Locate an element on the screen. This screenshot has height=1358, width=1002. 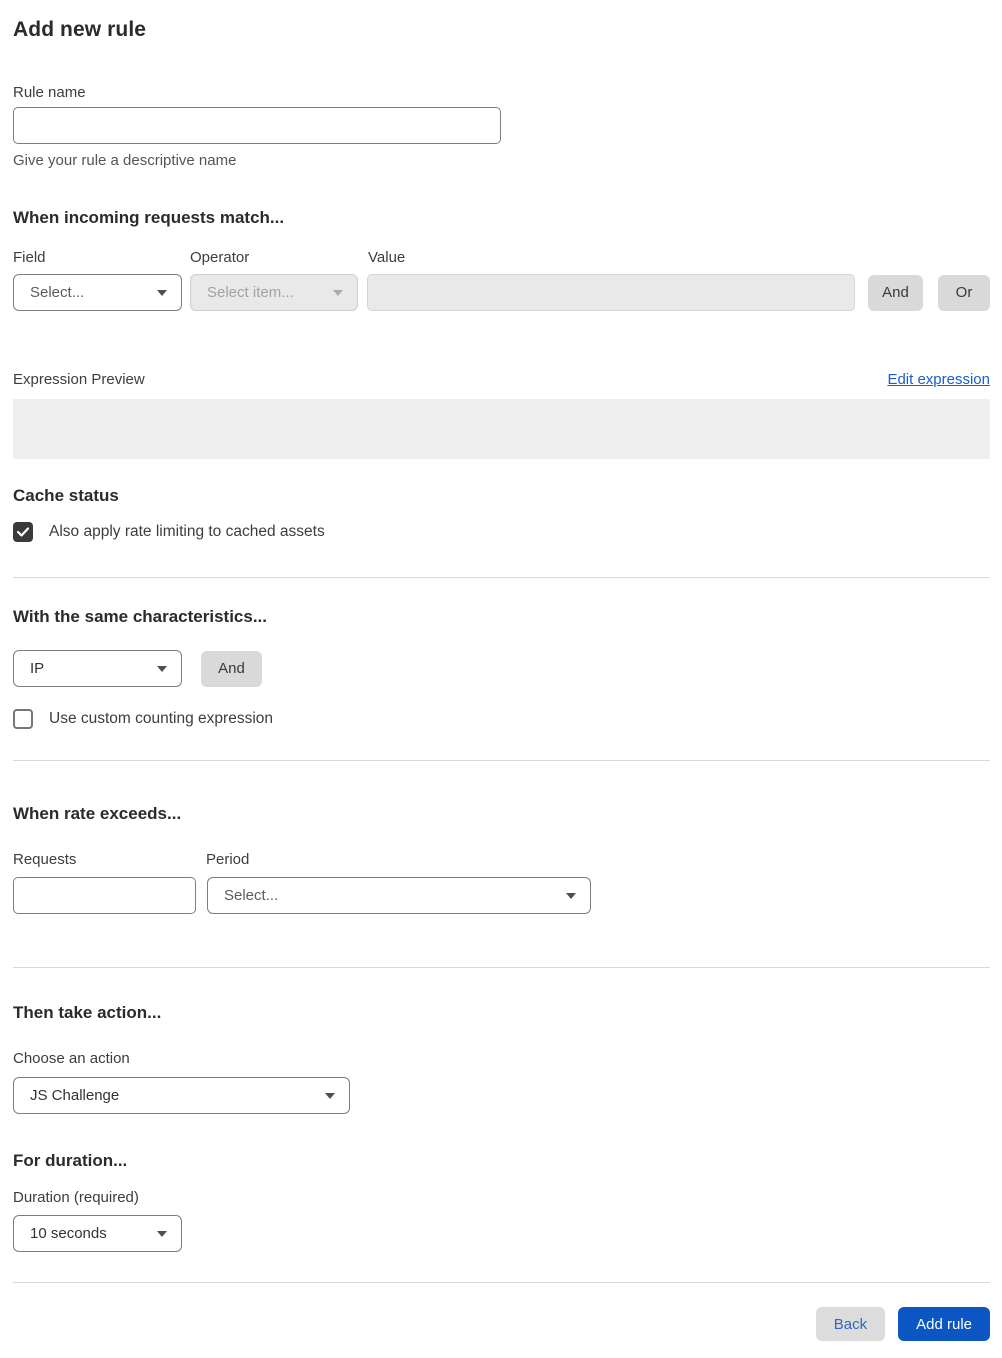
or-button: Or is located at coordinates (964, 292).